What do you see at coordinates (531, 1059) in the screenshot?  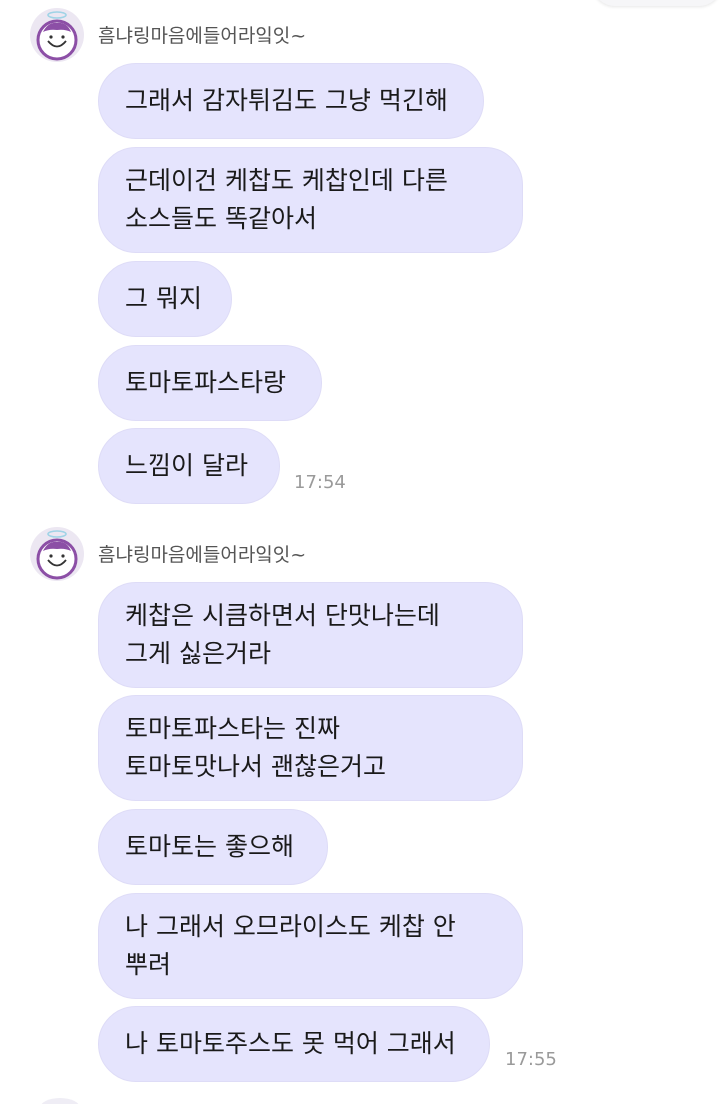 I see `message-timestamp: 17:55` at bounding box center [531, 1059].